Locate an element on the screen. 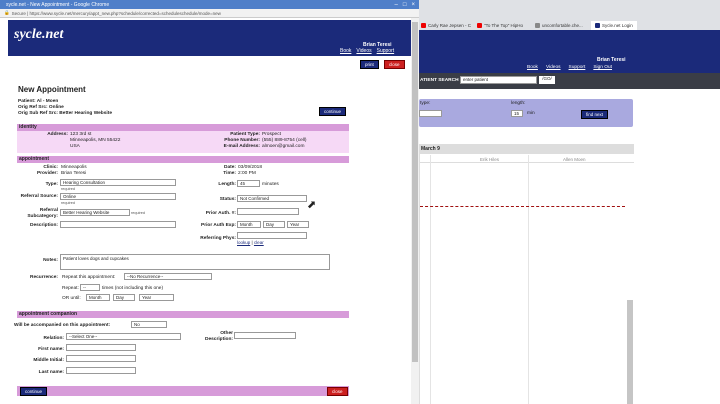 The height and width of the screenshot is (404, 720). bg-find-next-button: find next is located at coordinates (595, 114).